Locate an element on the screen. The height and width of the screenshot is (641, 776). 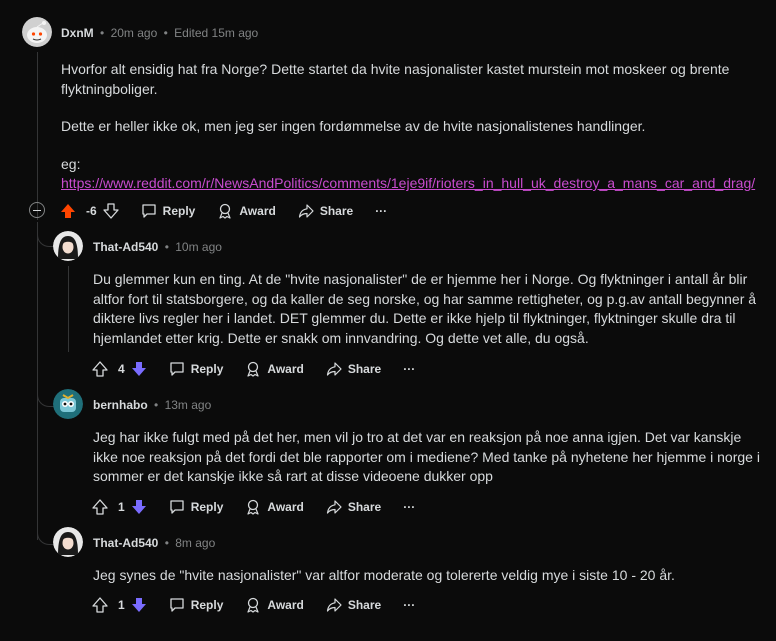
comment-meta: That-Ad540 • 10m ago is located at coordinates (157, 247).